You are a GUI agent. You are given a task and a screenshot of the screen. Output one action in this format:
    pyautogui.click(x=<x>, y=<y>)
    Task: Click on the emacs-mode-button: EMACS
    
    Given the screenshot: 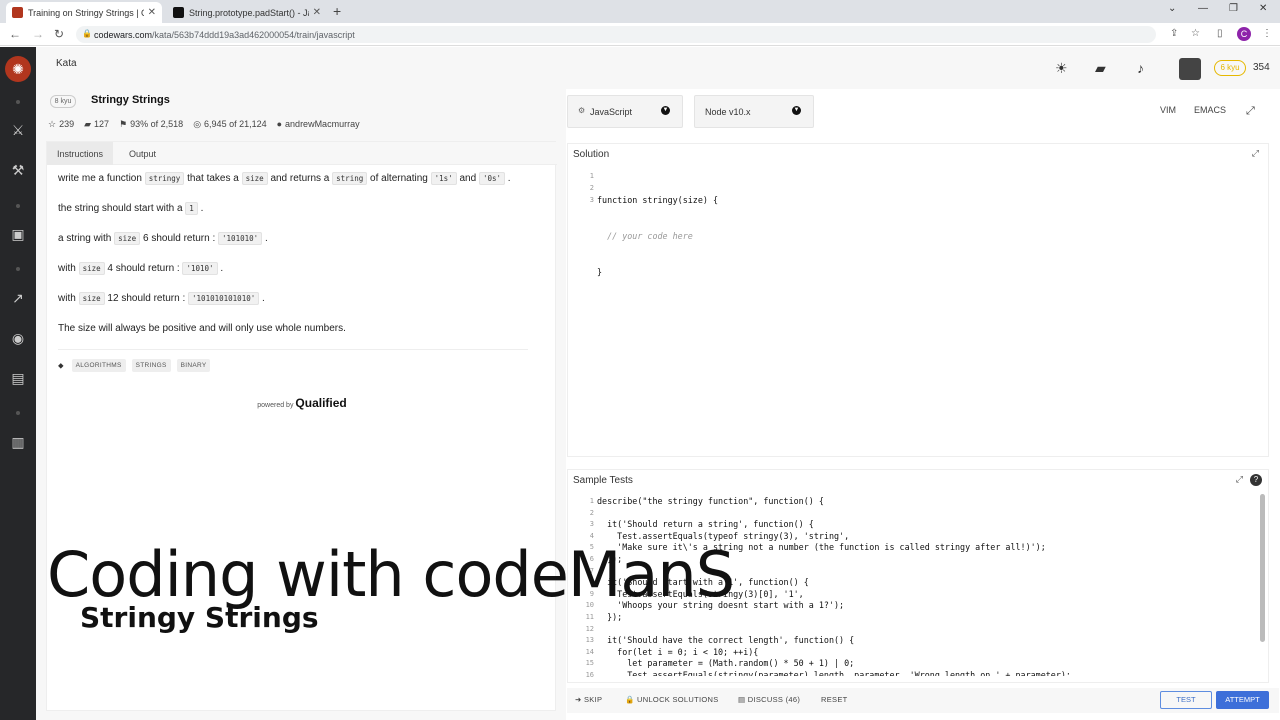 What is the action you would take?
    pyautogui.click(x=1210, y=110)
    